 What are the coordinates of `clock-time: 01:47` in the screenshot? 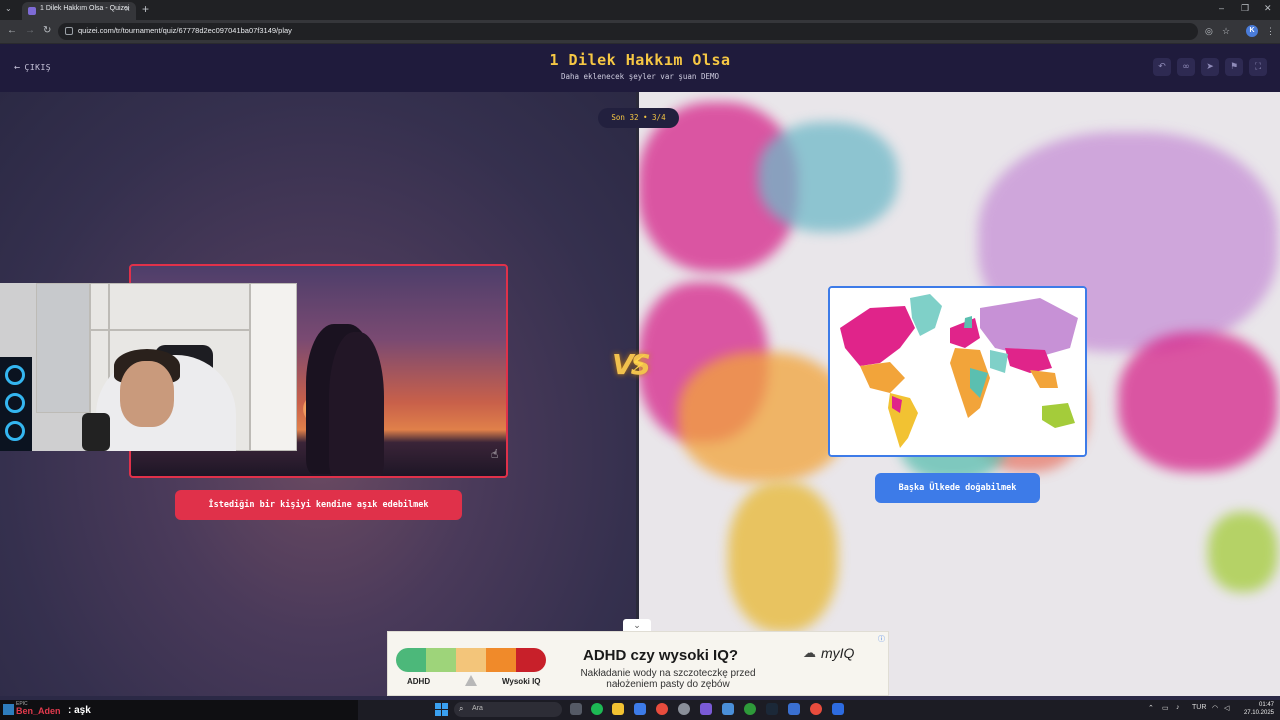 It's located at (1266, 705).